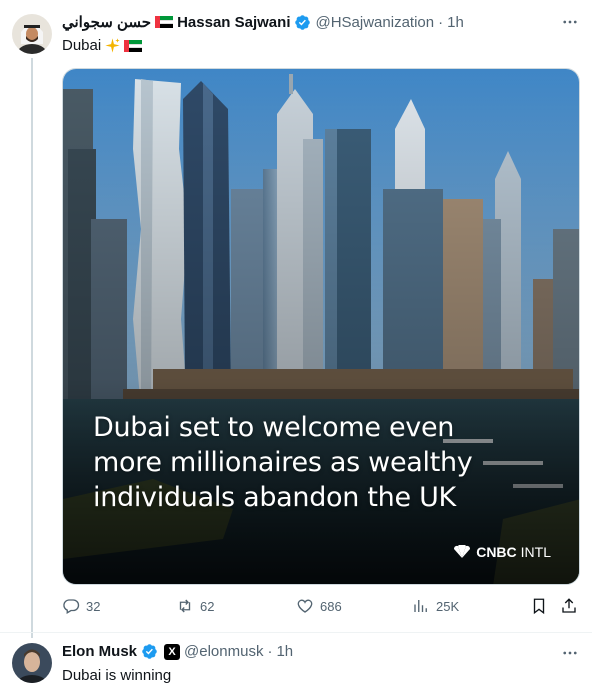 Image resolution: width=592 pixels, height=693 pixels. Describe the element at coordinates (283, 462) in the screenshot. I see `headline-line: more millionaires as wealthy` at that location.